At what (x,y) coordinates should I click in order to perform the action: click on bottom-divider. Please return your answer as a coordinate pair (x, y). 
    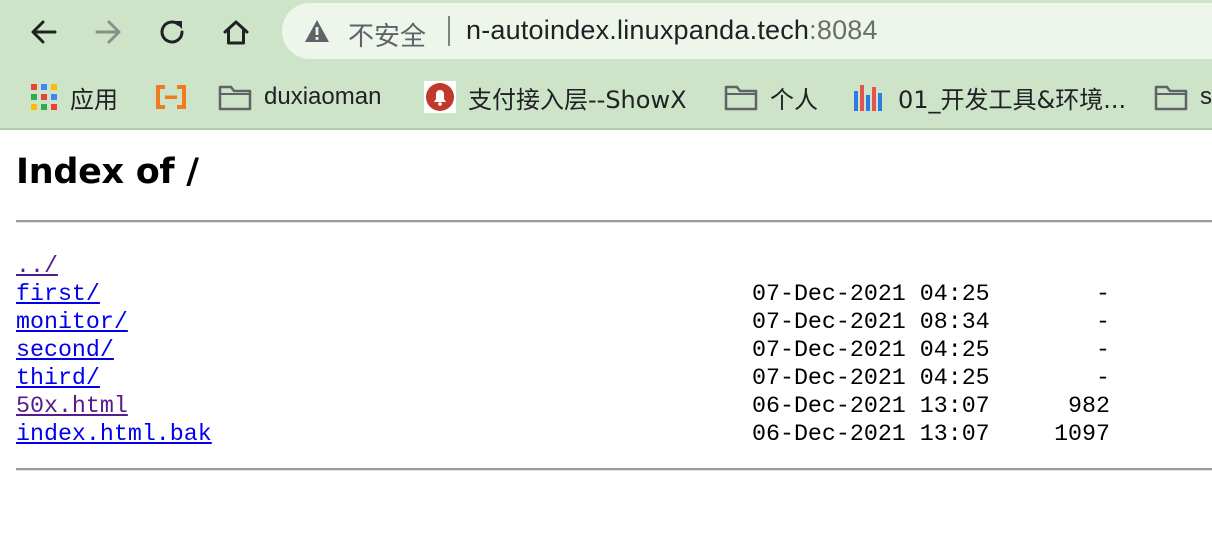
    Looking at the image, I should click on (614, 469).